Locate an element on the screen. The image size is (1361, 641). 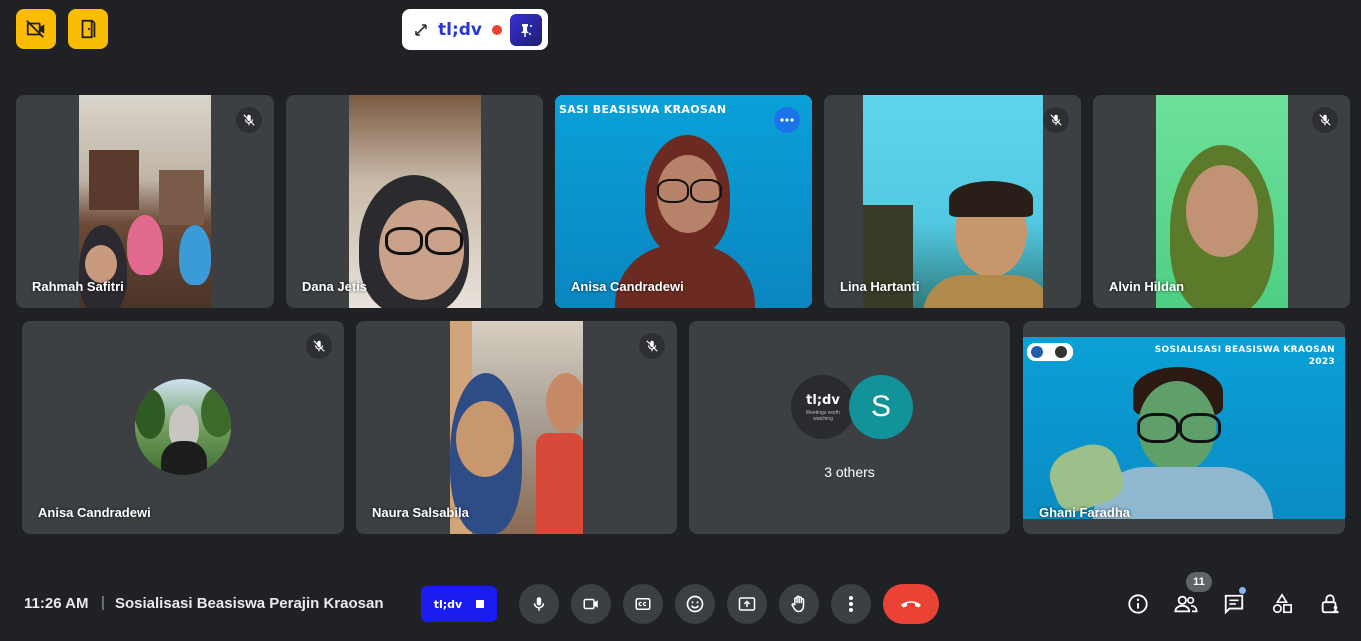
tldv-recording-button: tl;dv is located at coordinates (459, 604).